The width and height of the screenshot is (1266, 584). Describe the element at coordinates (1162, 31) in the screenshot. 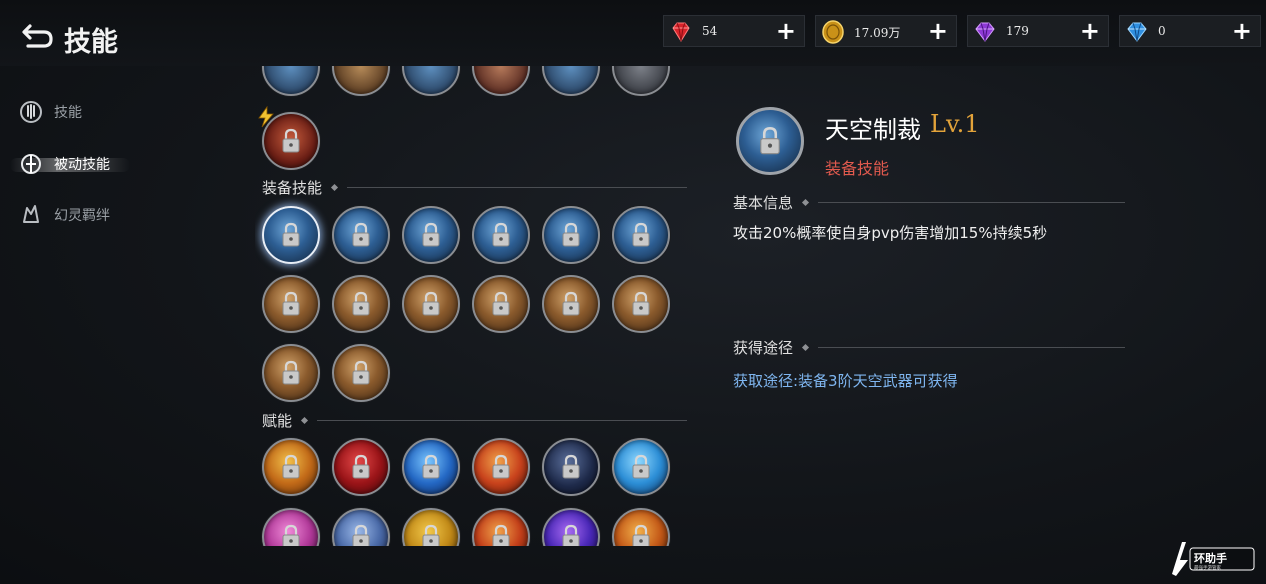

I see `blue-diamond-amount: 0` at that location.